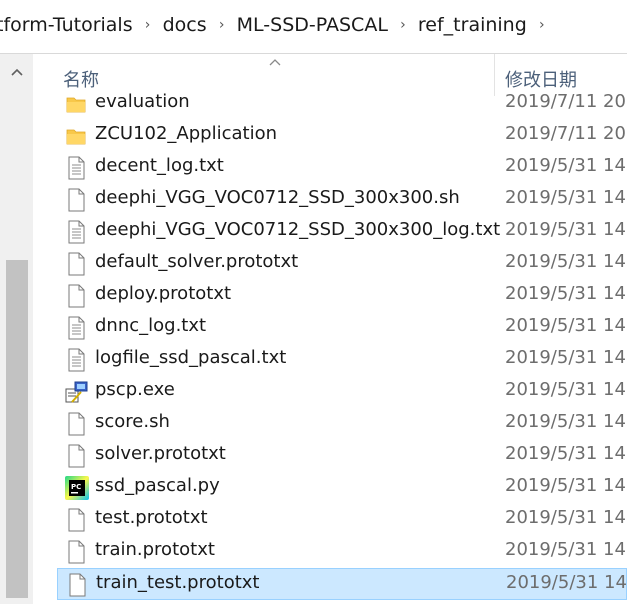  Describe the element at coordinates (342, 456) in the screenshot. I see `file-row: solver.prototxt 2019/5/31 14:` at that location.